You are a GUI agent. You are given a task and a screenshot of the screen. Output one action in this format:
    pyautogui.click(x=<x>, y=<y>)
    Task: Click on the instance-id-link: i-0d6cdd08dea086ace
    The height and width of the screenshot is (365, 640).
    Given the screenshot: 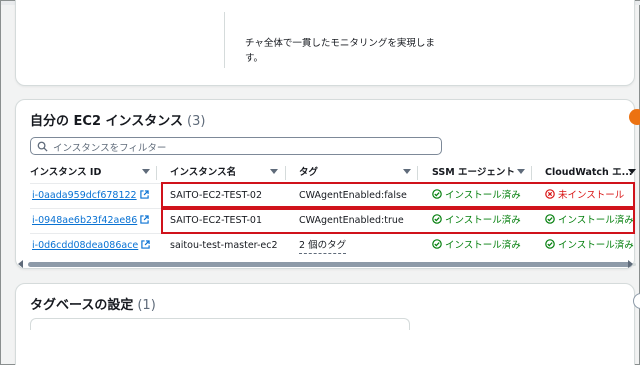 What is the action you would take?
    pyautogui.click(x=85, y=245)
    